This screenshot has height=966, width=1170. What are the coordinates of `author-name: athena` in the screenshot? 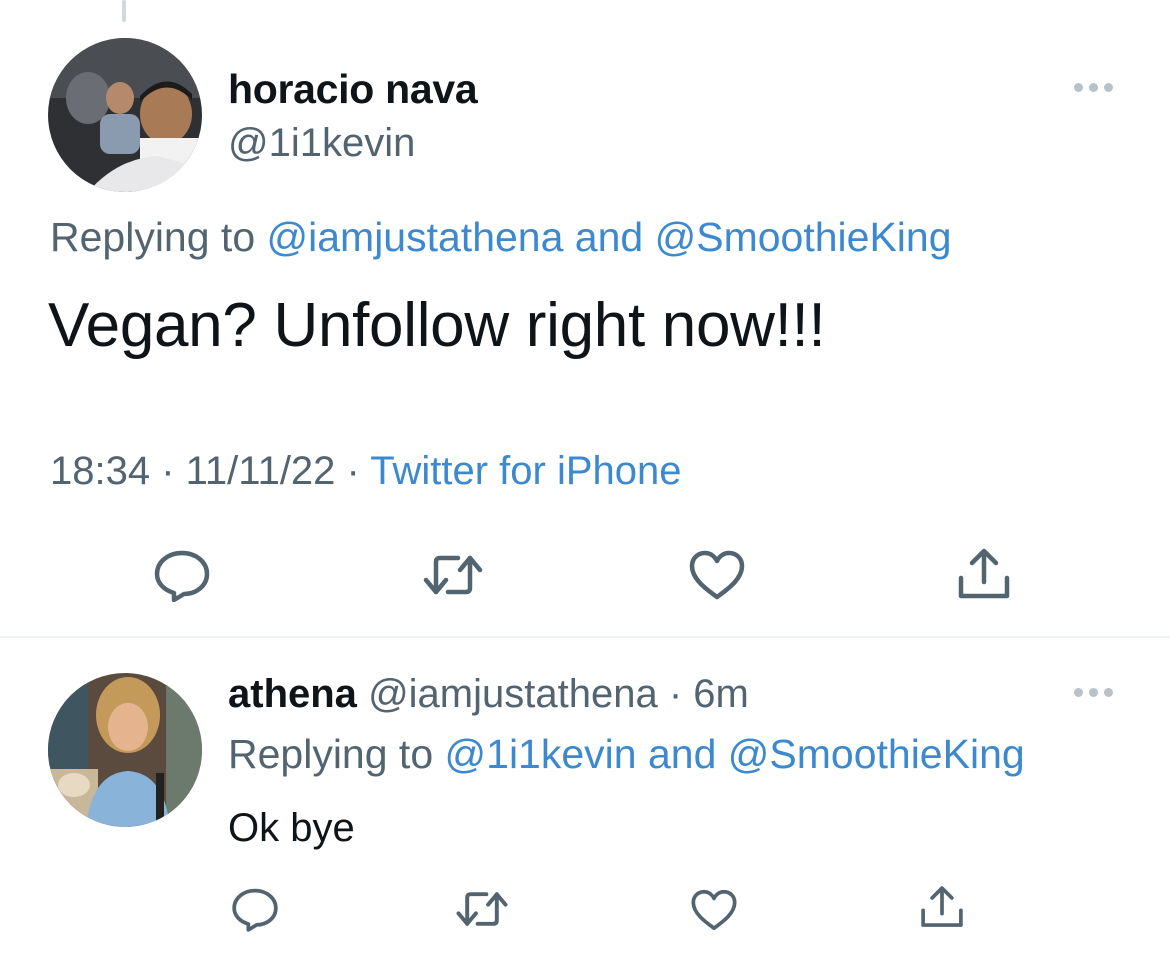 It's located at (292, 694).